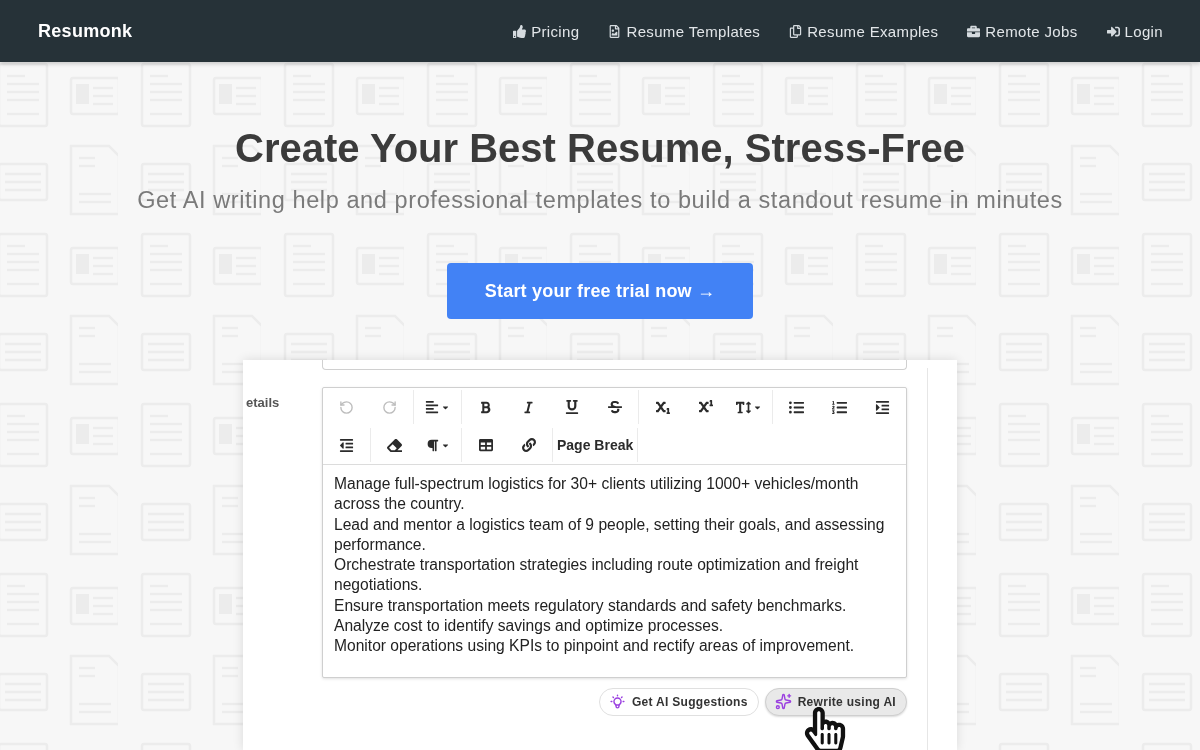  What do you see at coordinates (600, 200) in the screenshot?
I see `hero-subtitle: Get AI writing help and professional templates to build a standout resume in minutes` at bounding box center [600, 200].